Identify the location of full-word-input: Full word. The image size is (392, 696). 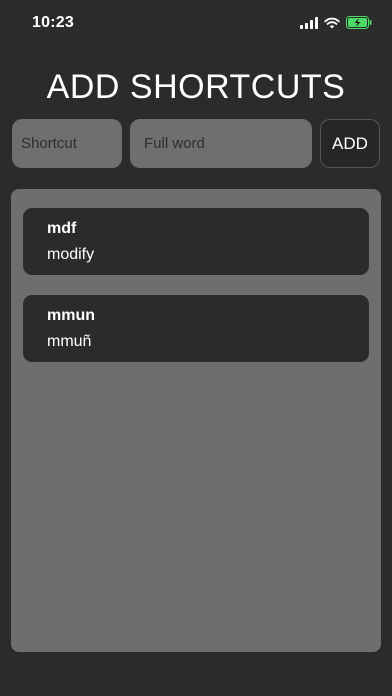
(221, 143).